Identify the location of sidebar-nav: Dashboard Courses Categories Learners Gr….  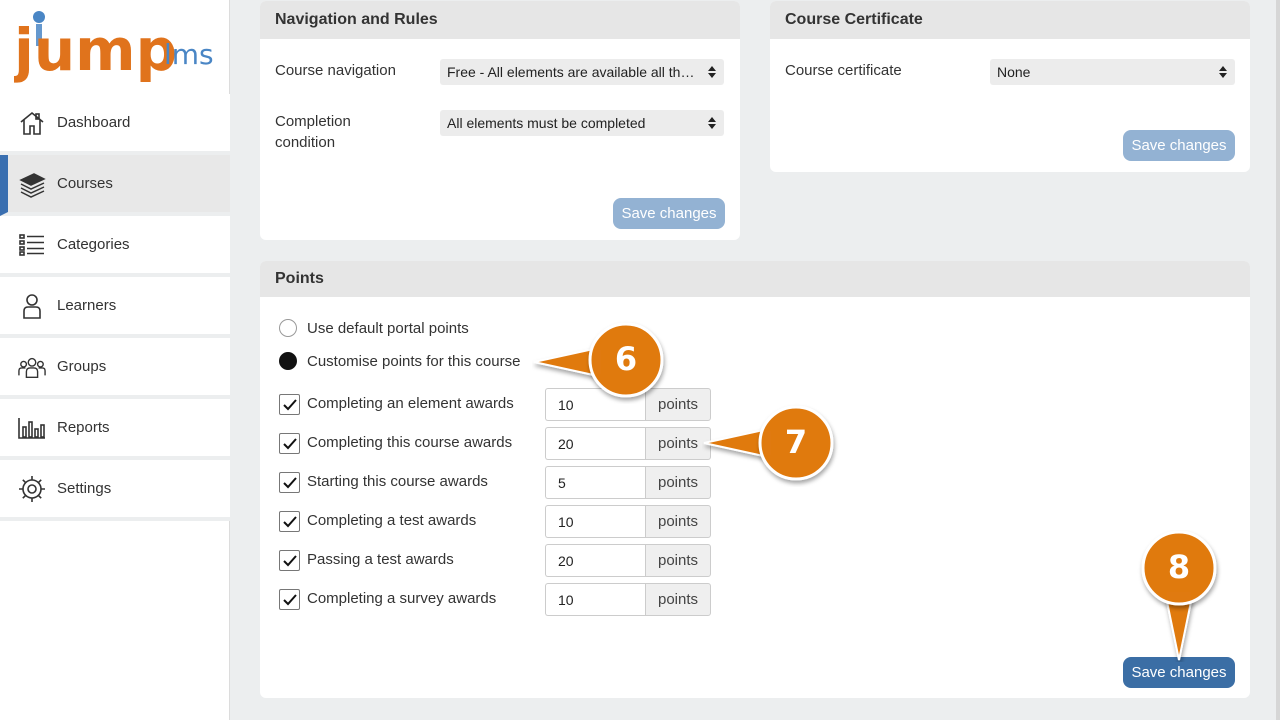
(115, 307).